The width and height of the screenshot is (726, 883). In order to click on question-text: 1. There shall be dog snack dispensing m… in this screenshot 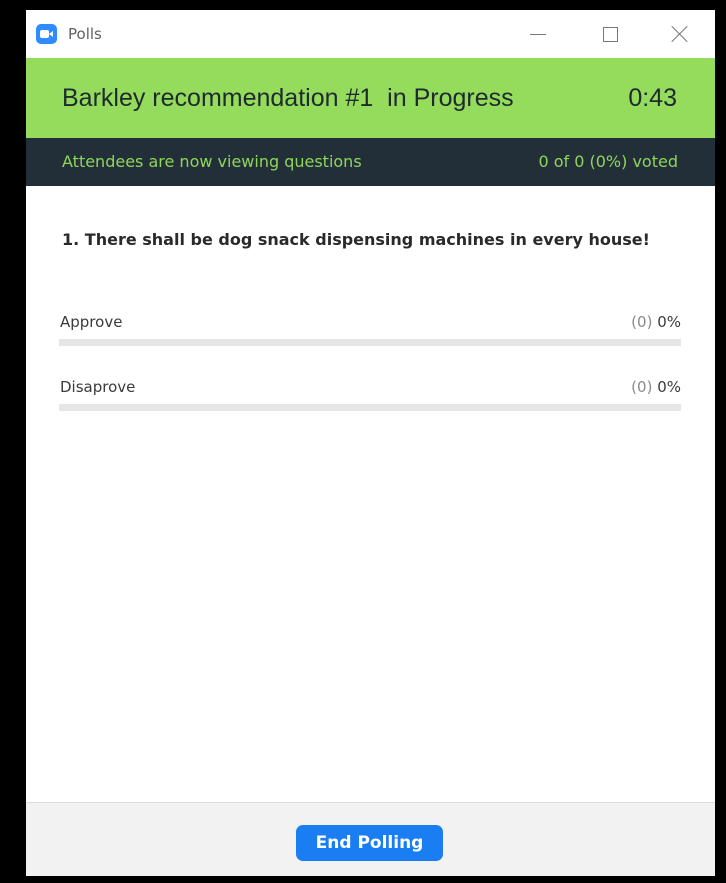, I will do `click(356, 239)`.